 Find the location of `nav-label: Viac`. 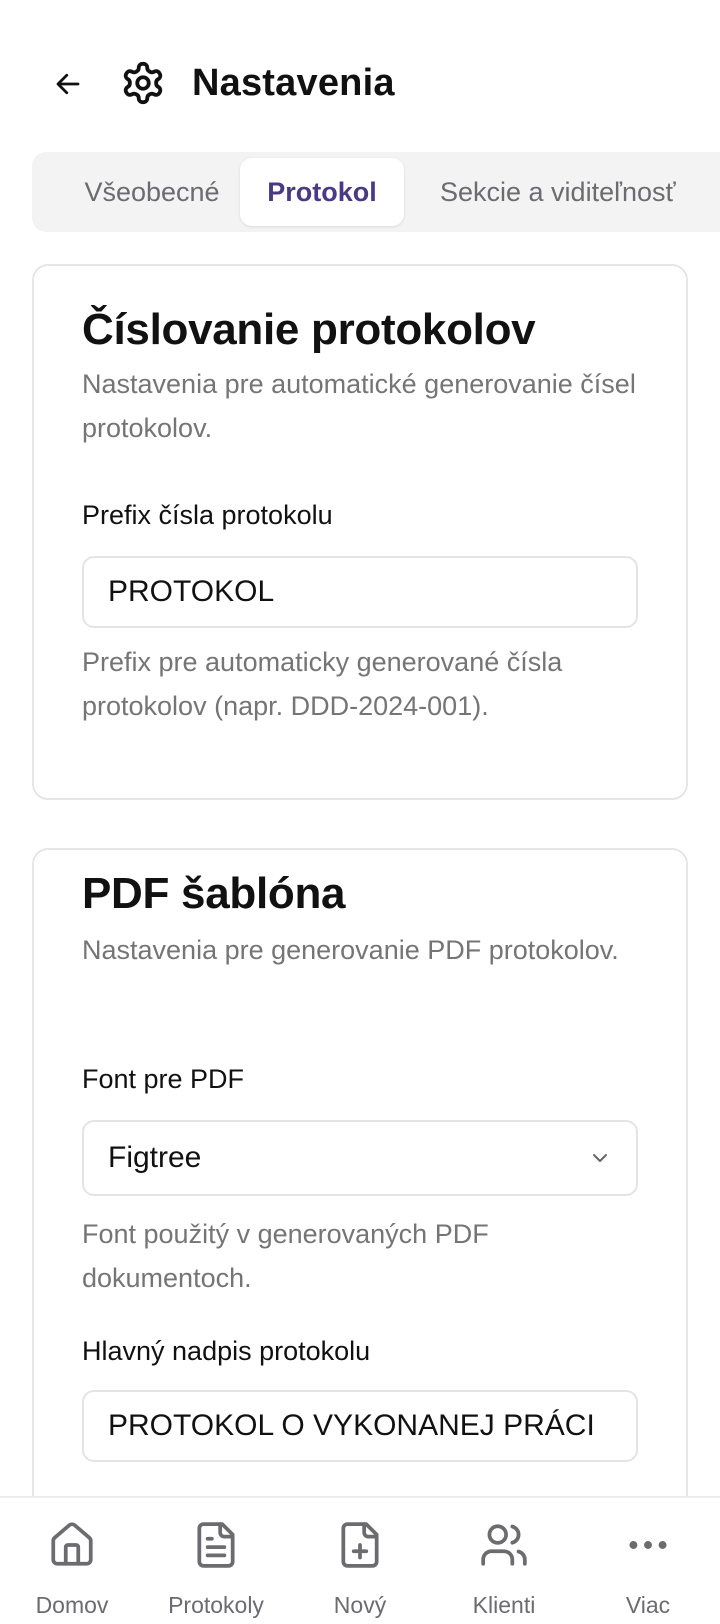

nav-label: Viac is located at coordinates (648, 1605).